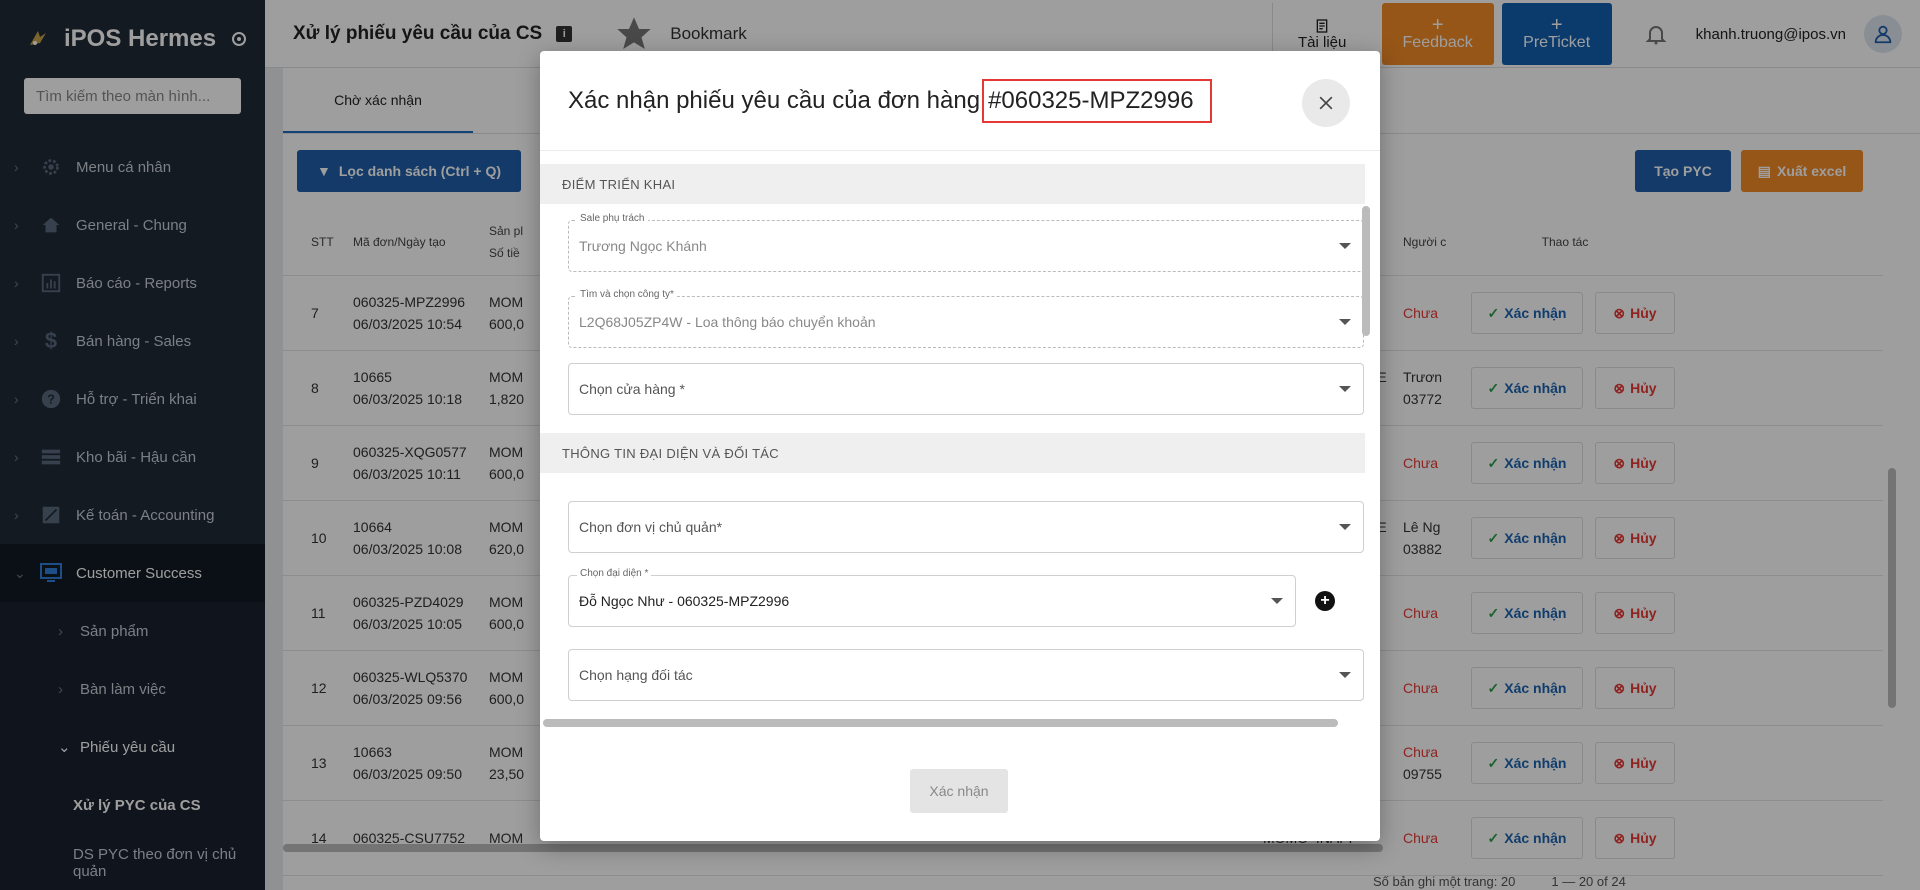 This screenshot has width=1920, height=890. I want to click on store-placeholder: Chọn cửa hàng *, so click(632, 389).